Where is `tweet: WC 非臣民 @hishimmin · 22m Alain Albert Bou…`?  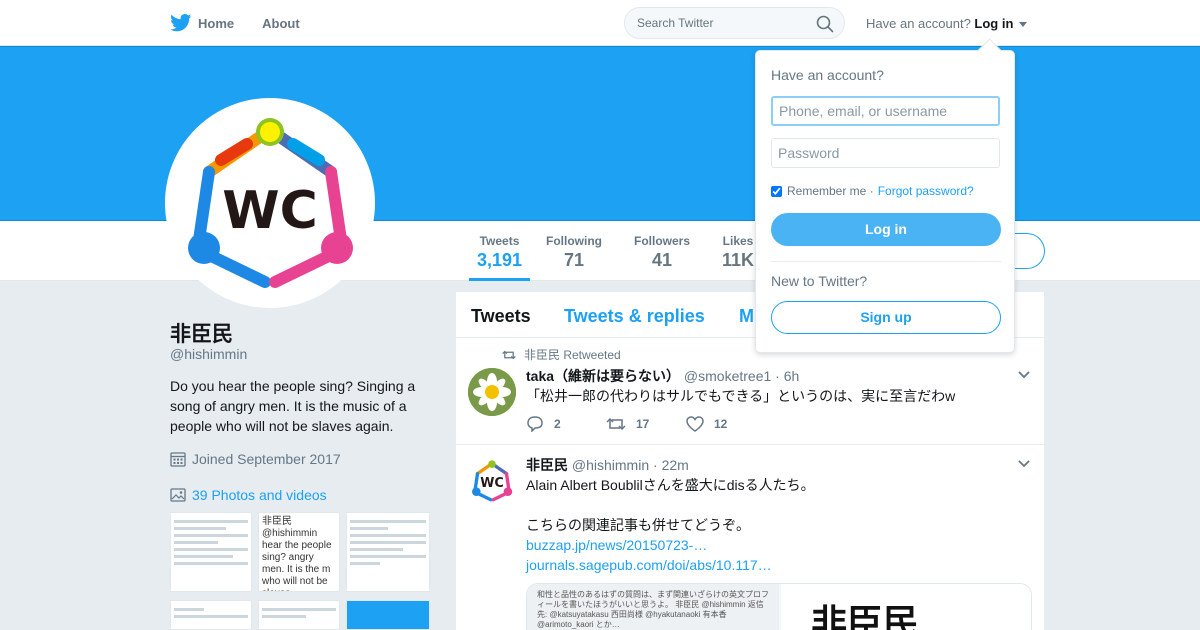 tweet: WC 非臣民 @hishimmin · 22m Alain Albert Bou… is located at coordinates (750, 537).